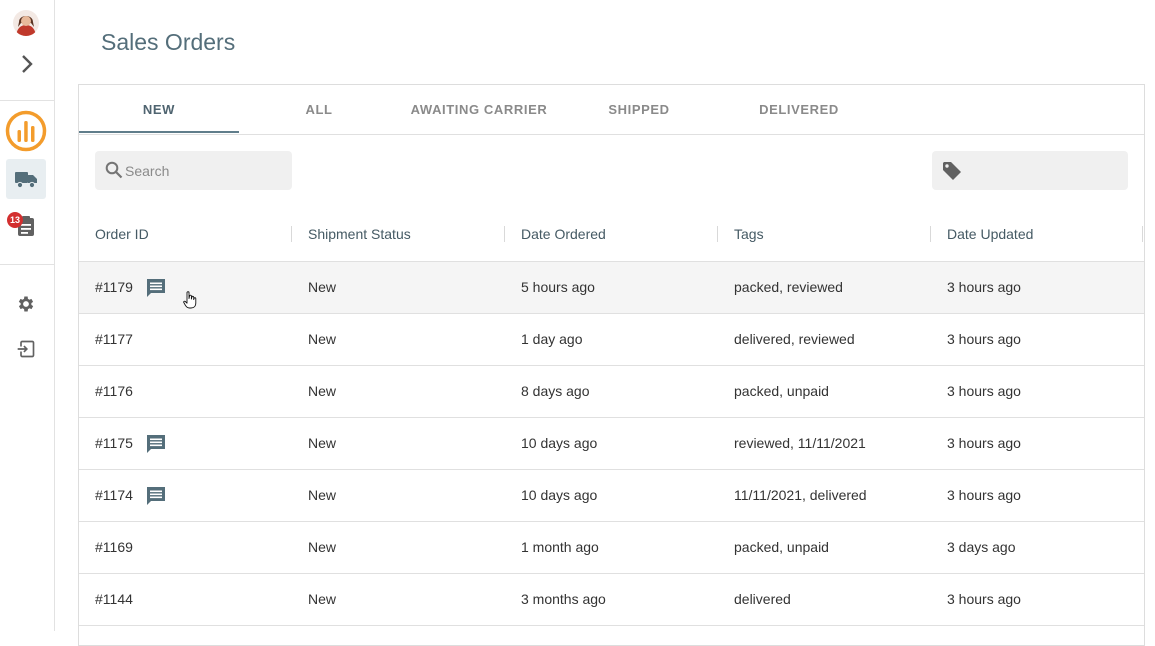 Image resolution: width=1155 pixels, height=646 pixels. What do you see at coordinates (168, 42) in the screenshot?
I see `page-title: Sales Orders` at bounding box center [168, 42].